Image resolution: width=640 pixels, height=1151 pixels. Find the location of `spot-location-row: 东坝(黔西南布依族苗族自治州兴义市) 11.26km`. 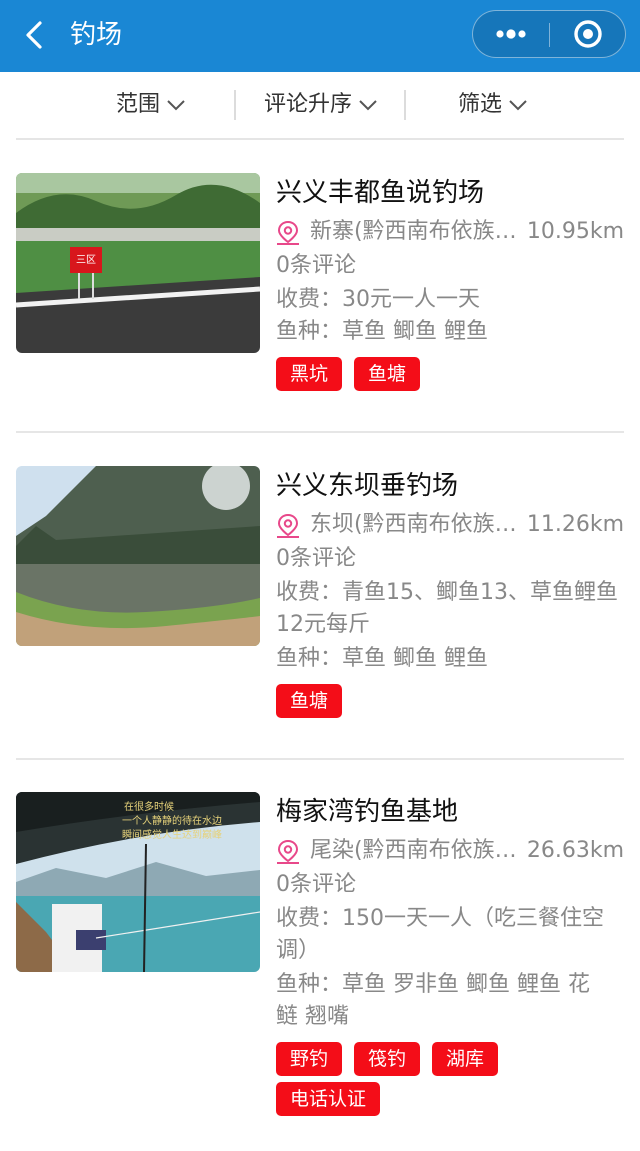

spot-location-row: 东坝(黔西南布依族苗族自治州兴义市) 11.26km is located at coordinates (450, 525).